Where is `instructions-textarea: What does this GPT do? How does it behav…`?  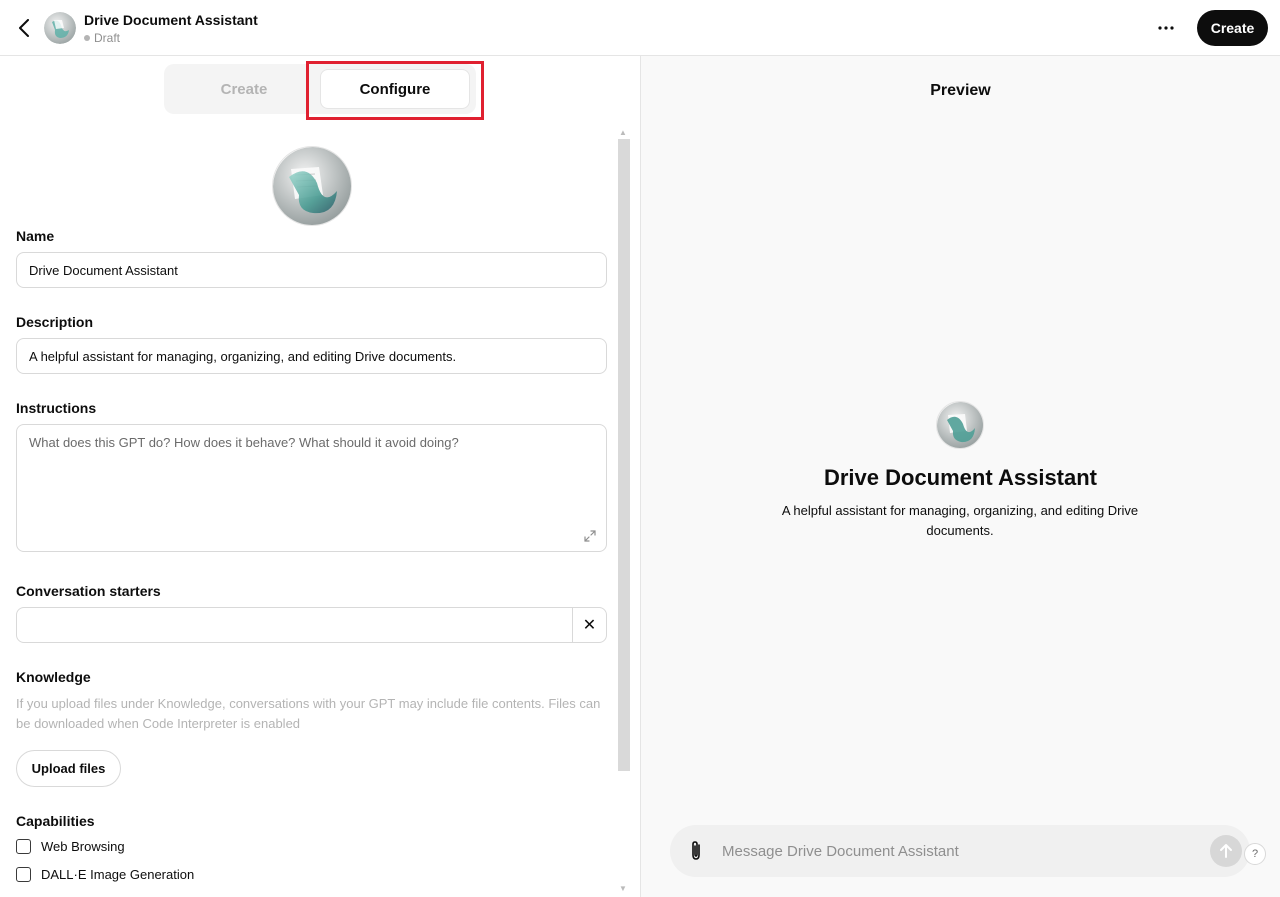
instructions-textarea: What does this GPT do? How does it behav… is located at coordinates (311, 488).